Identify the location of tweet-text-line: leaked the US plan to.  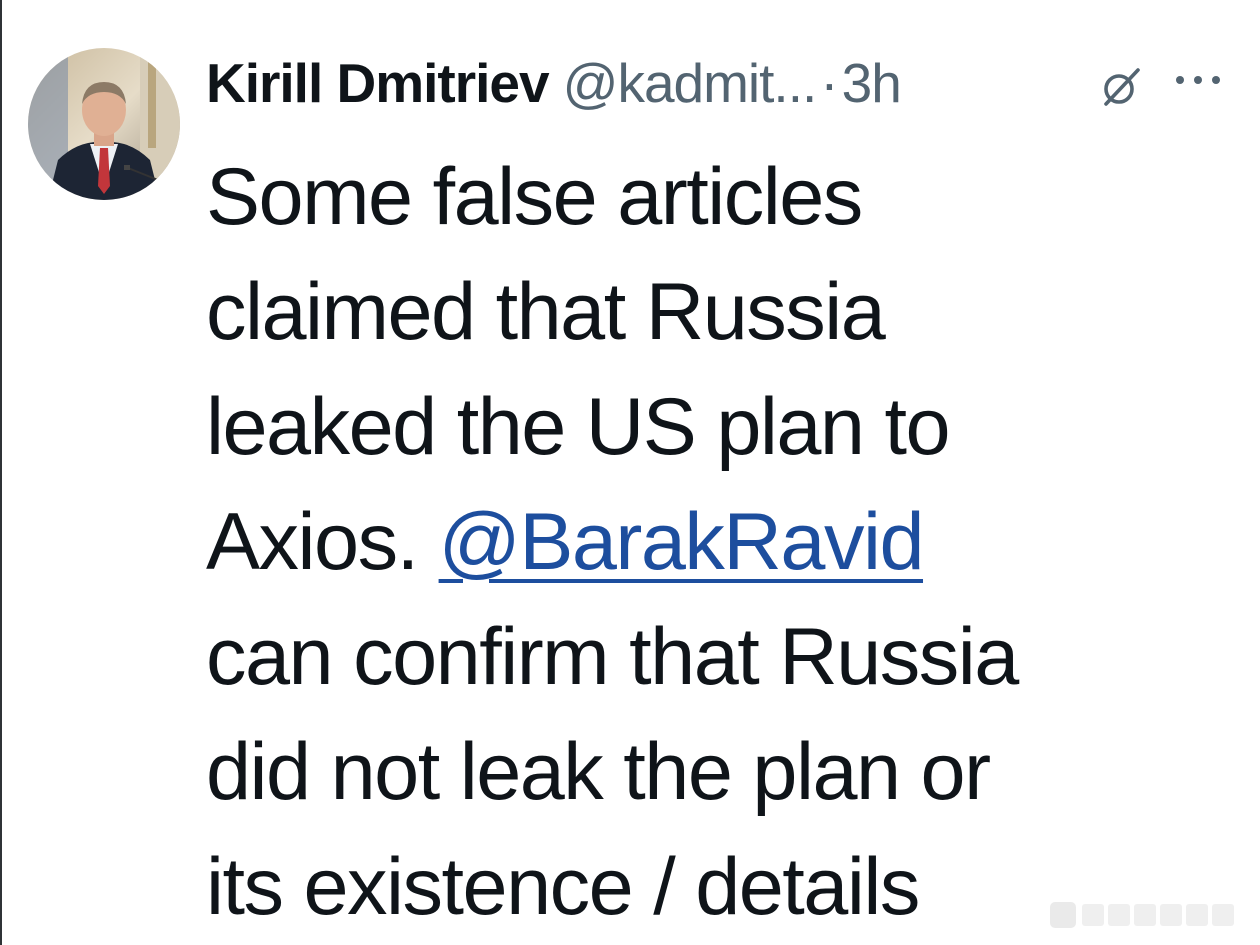
(578, 427).